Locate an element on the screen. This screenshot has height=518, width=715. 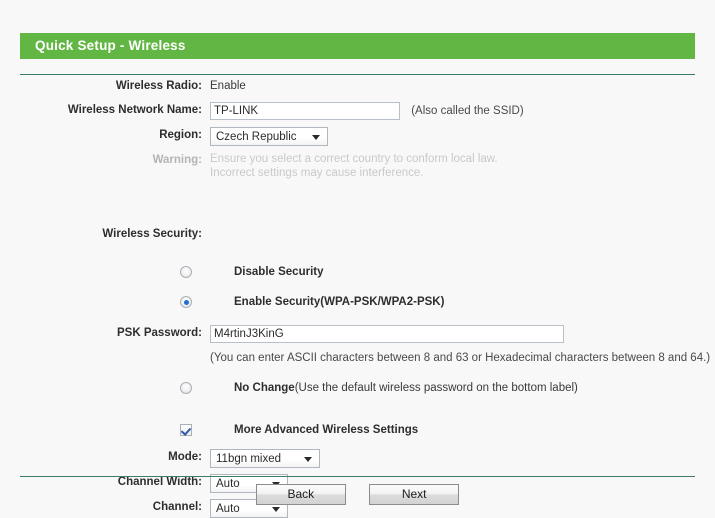
row-more-advanced: More Advanced Wireless Settings is located at coordinates (357, 430).